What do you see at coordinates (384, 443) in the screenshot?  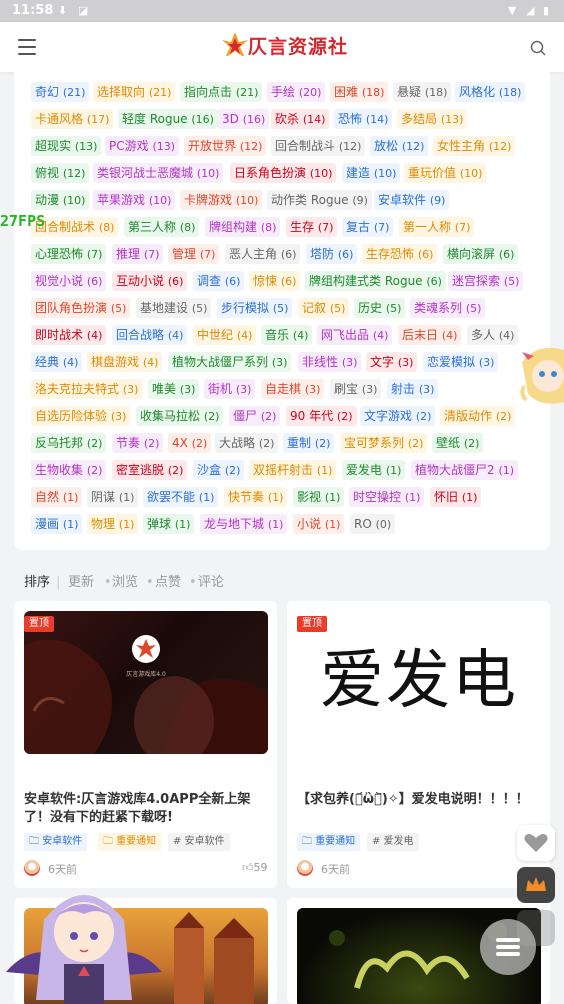 I see `tag-chip: 宝可梦系列 (2)` at bounding box center [384, 443].